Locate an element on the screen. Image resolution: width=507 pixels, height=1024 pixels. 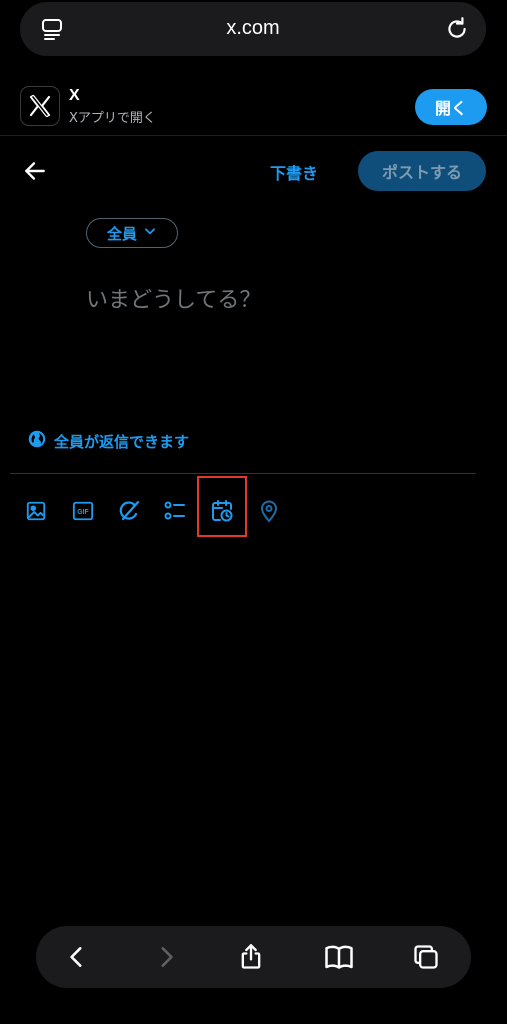
address-text: x.com is located at coordinates (253, 28).